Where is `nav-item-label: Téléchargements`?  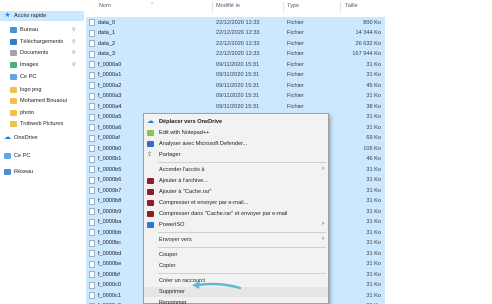 nav-item-label: Téléchargements is located at coordinates (42, 42).